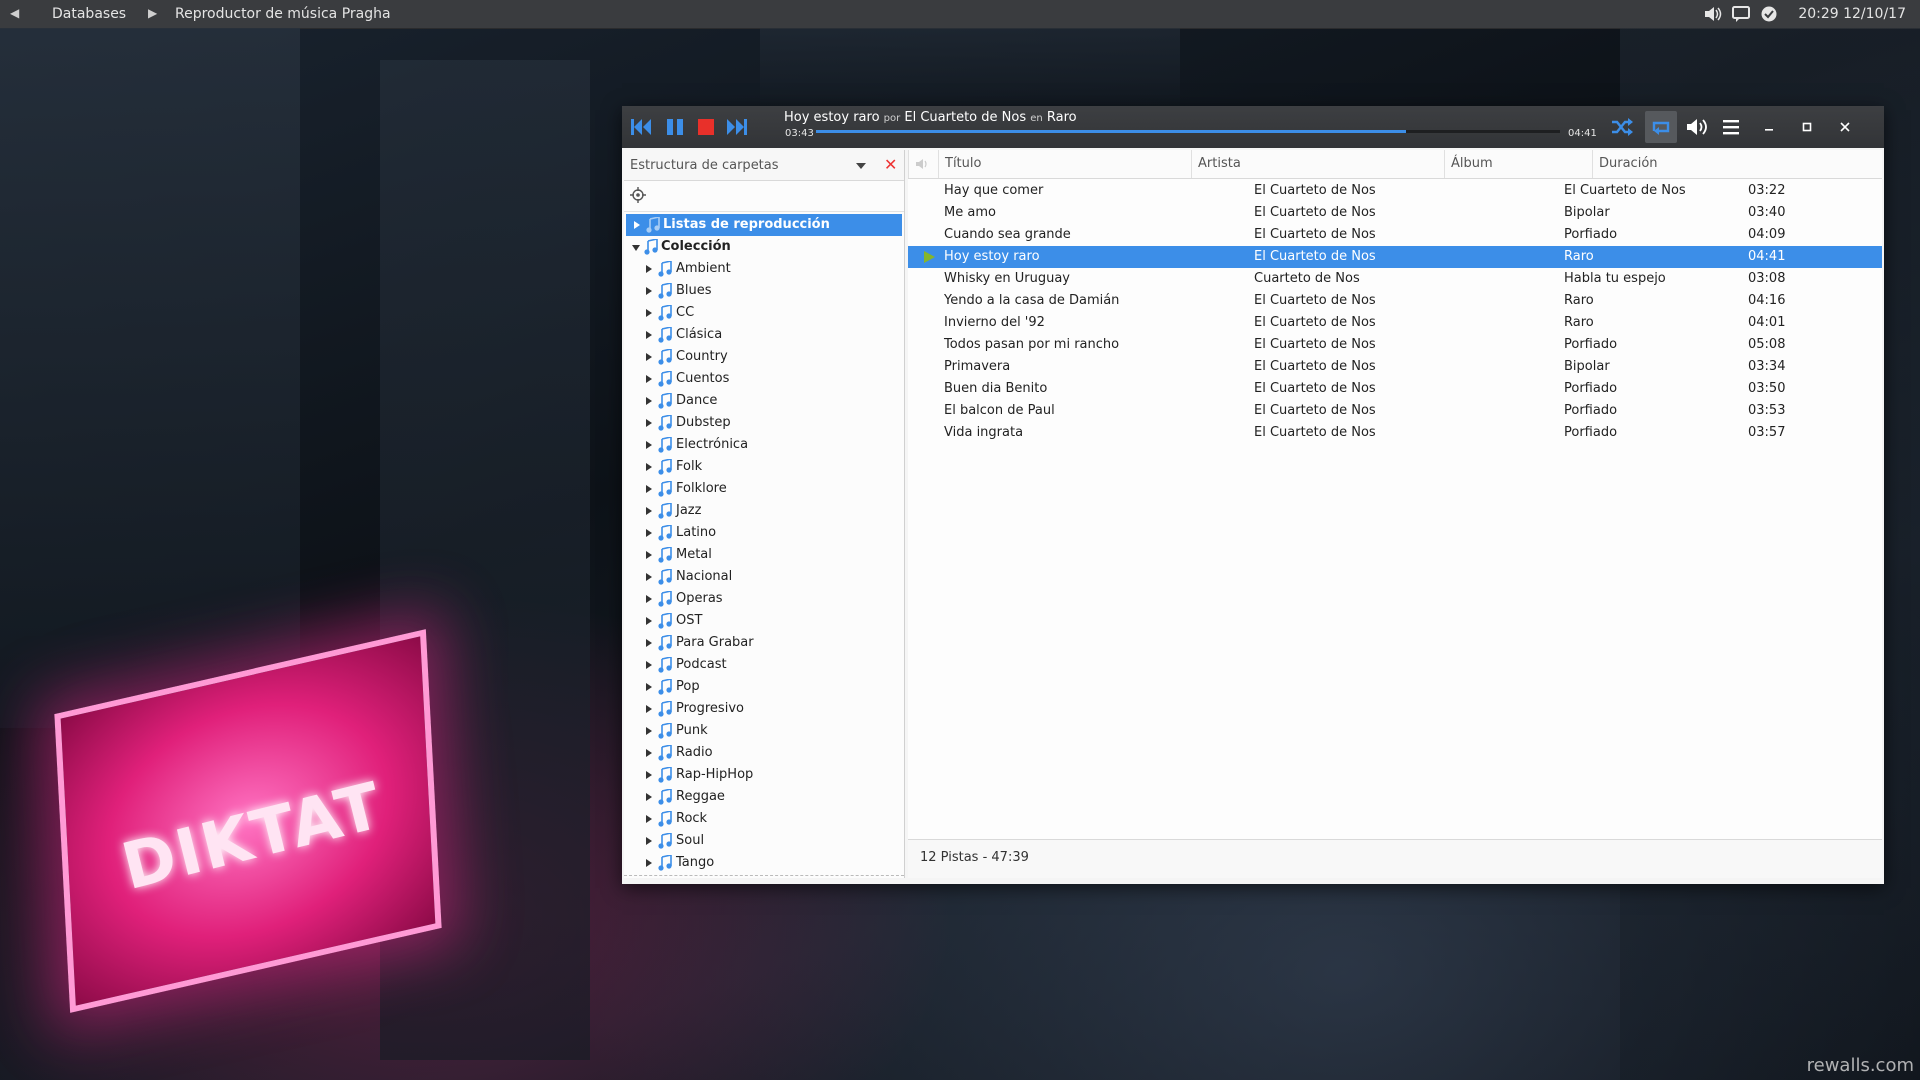 The image size is (1920, 1080). Describe the element at coordinates (764, 335) in the screenshot. I see `tree-item-folder: Clásica` at that location.